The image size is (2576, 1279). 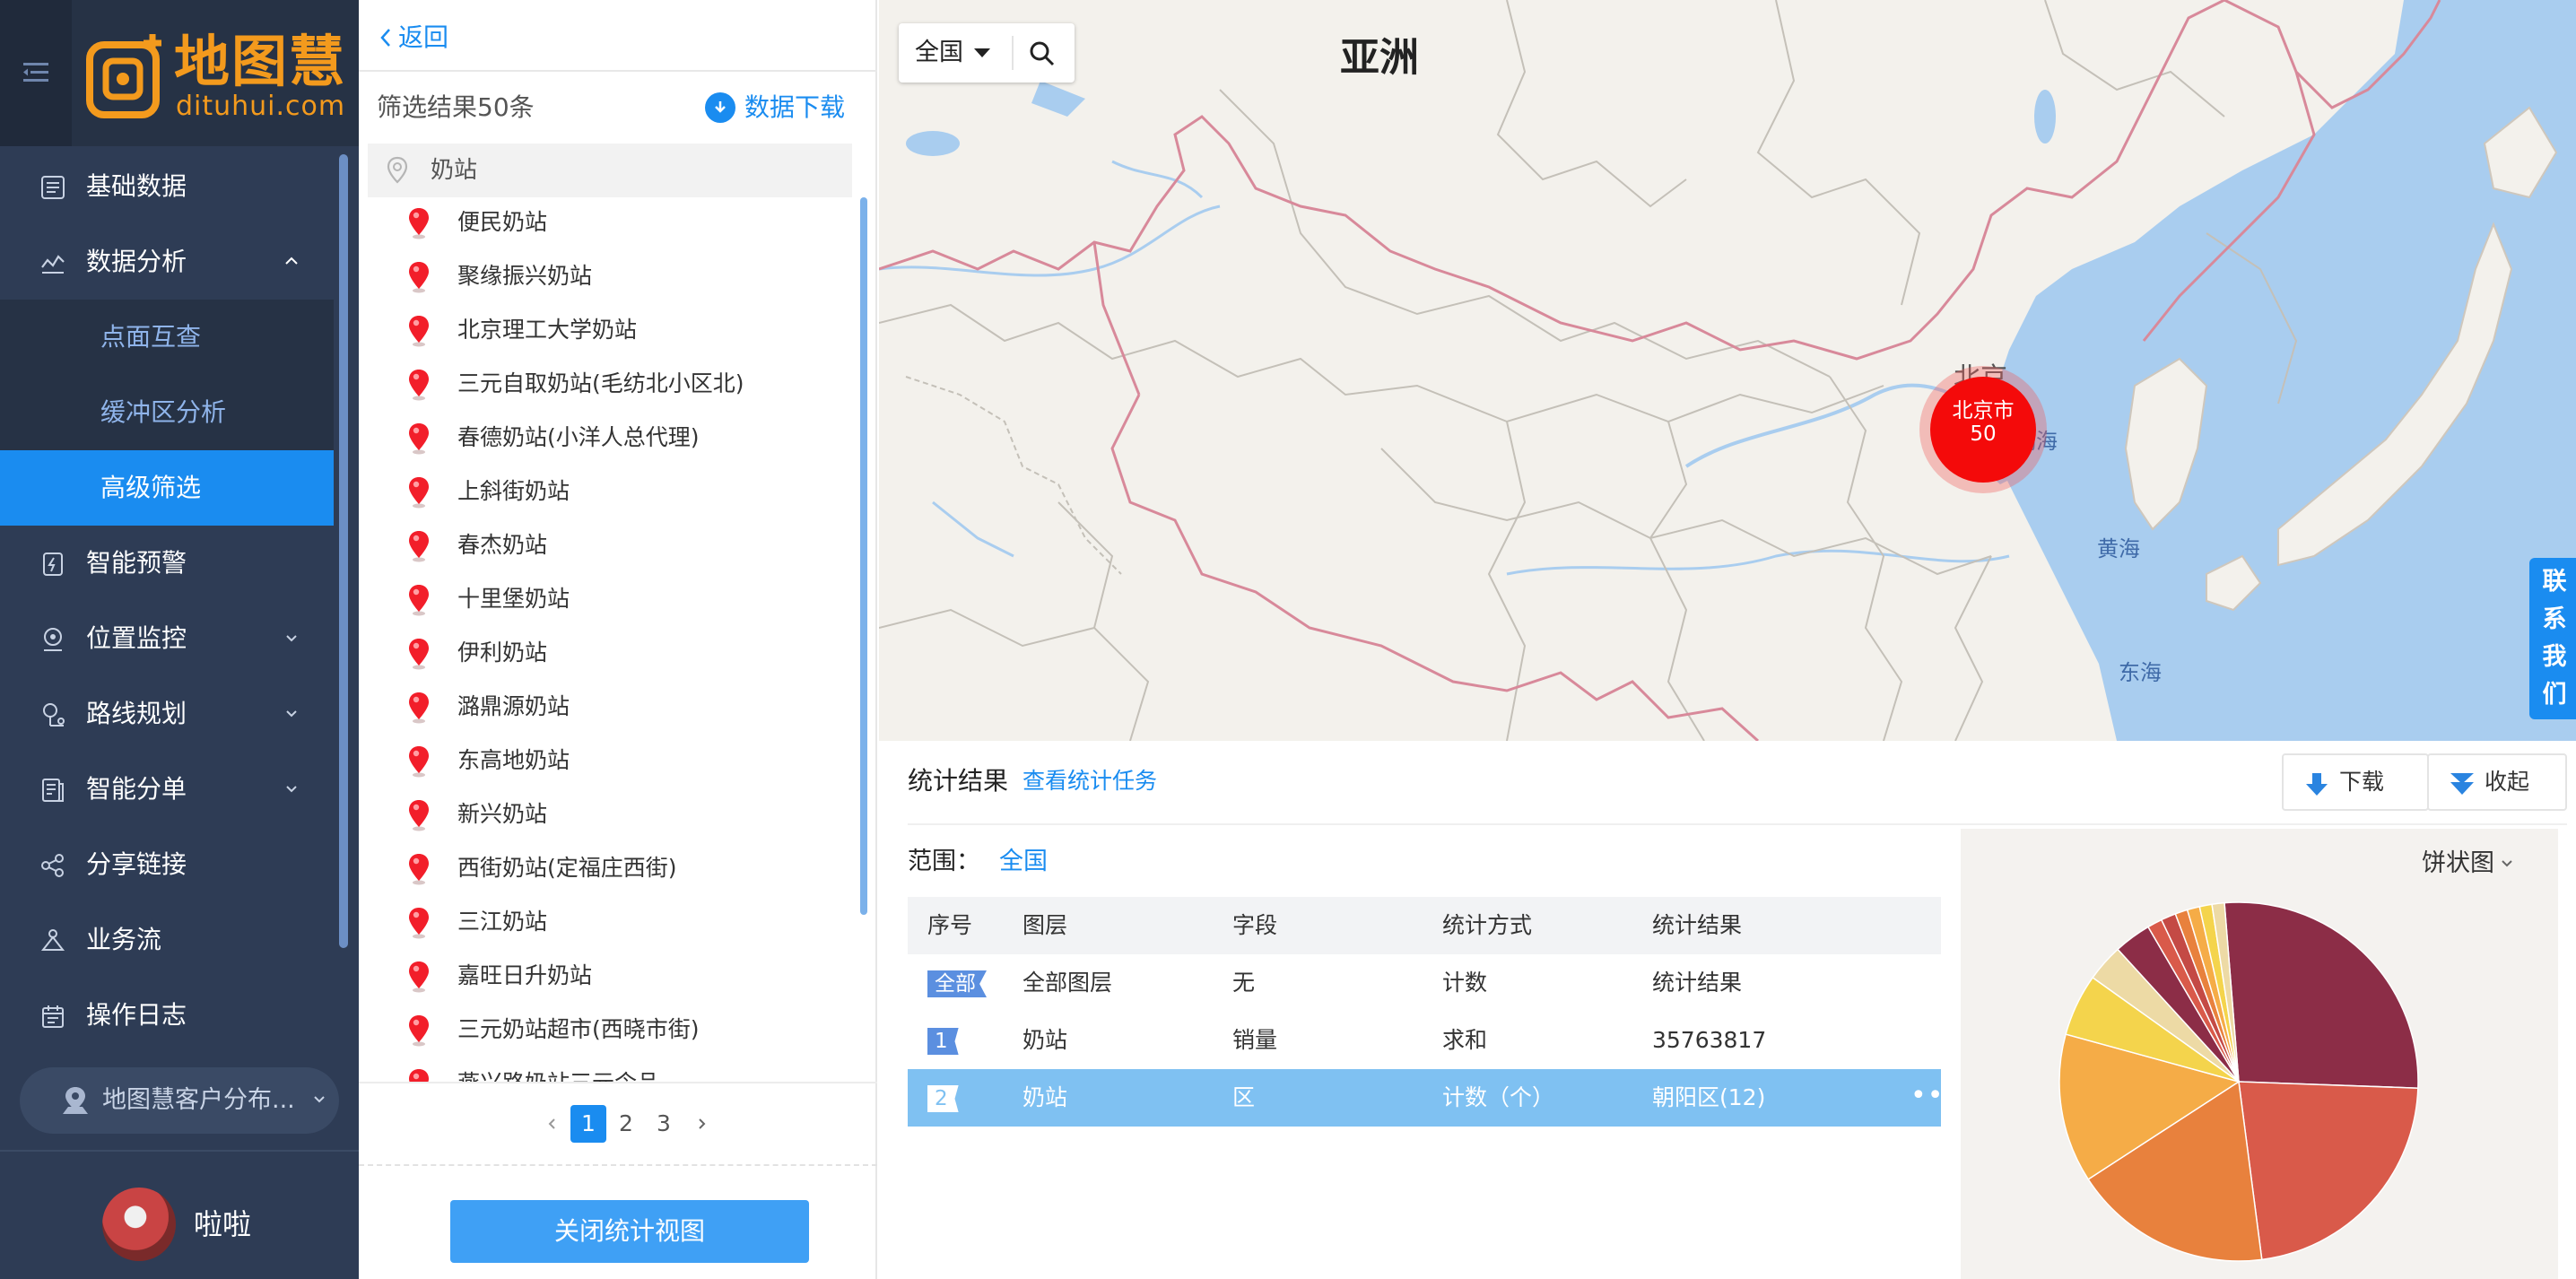 What do you see at coordinates (53, 564) in the screenshot?
I see `alert-icon` at bounding box center [53, 564].